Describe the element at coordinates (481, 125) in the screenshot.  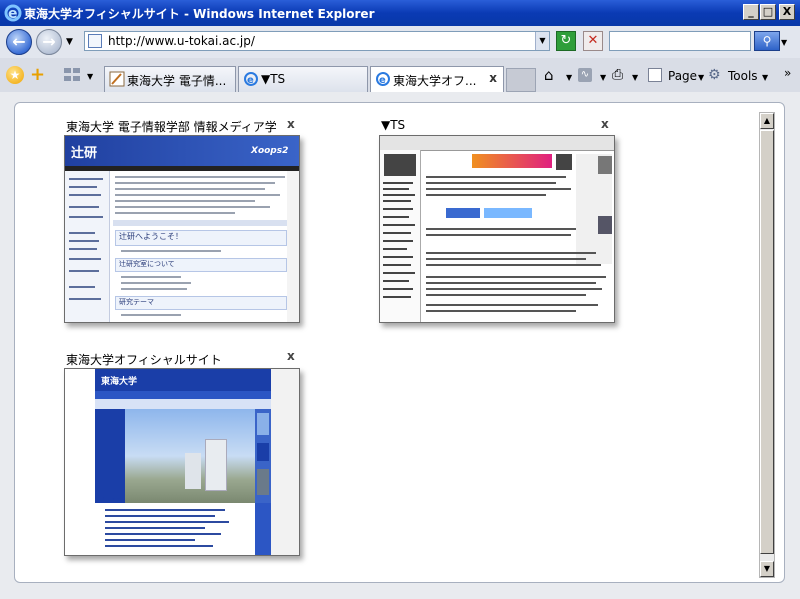
I see `quick-tab-title: ▼TS` at that location.